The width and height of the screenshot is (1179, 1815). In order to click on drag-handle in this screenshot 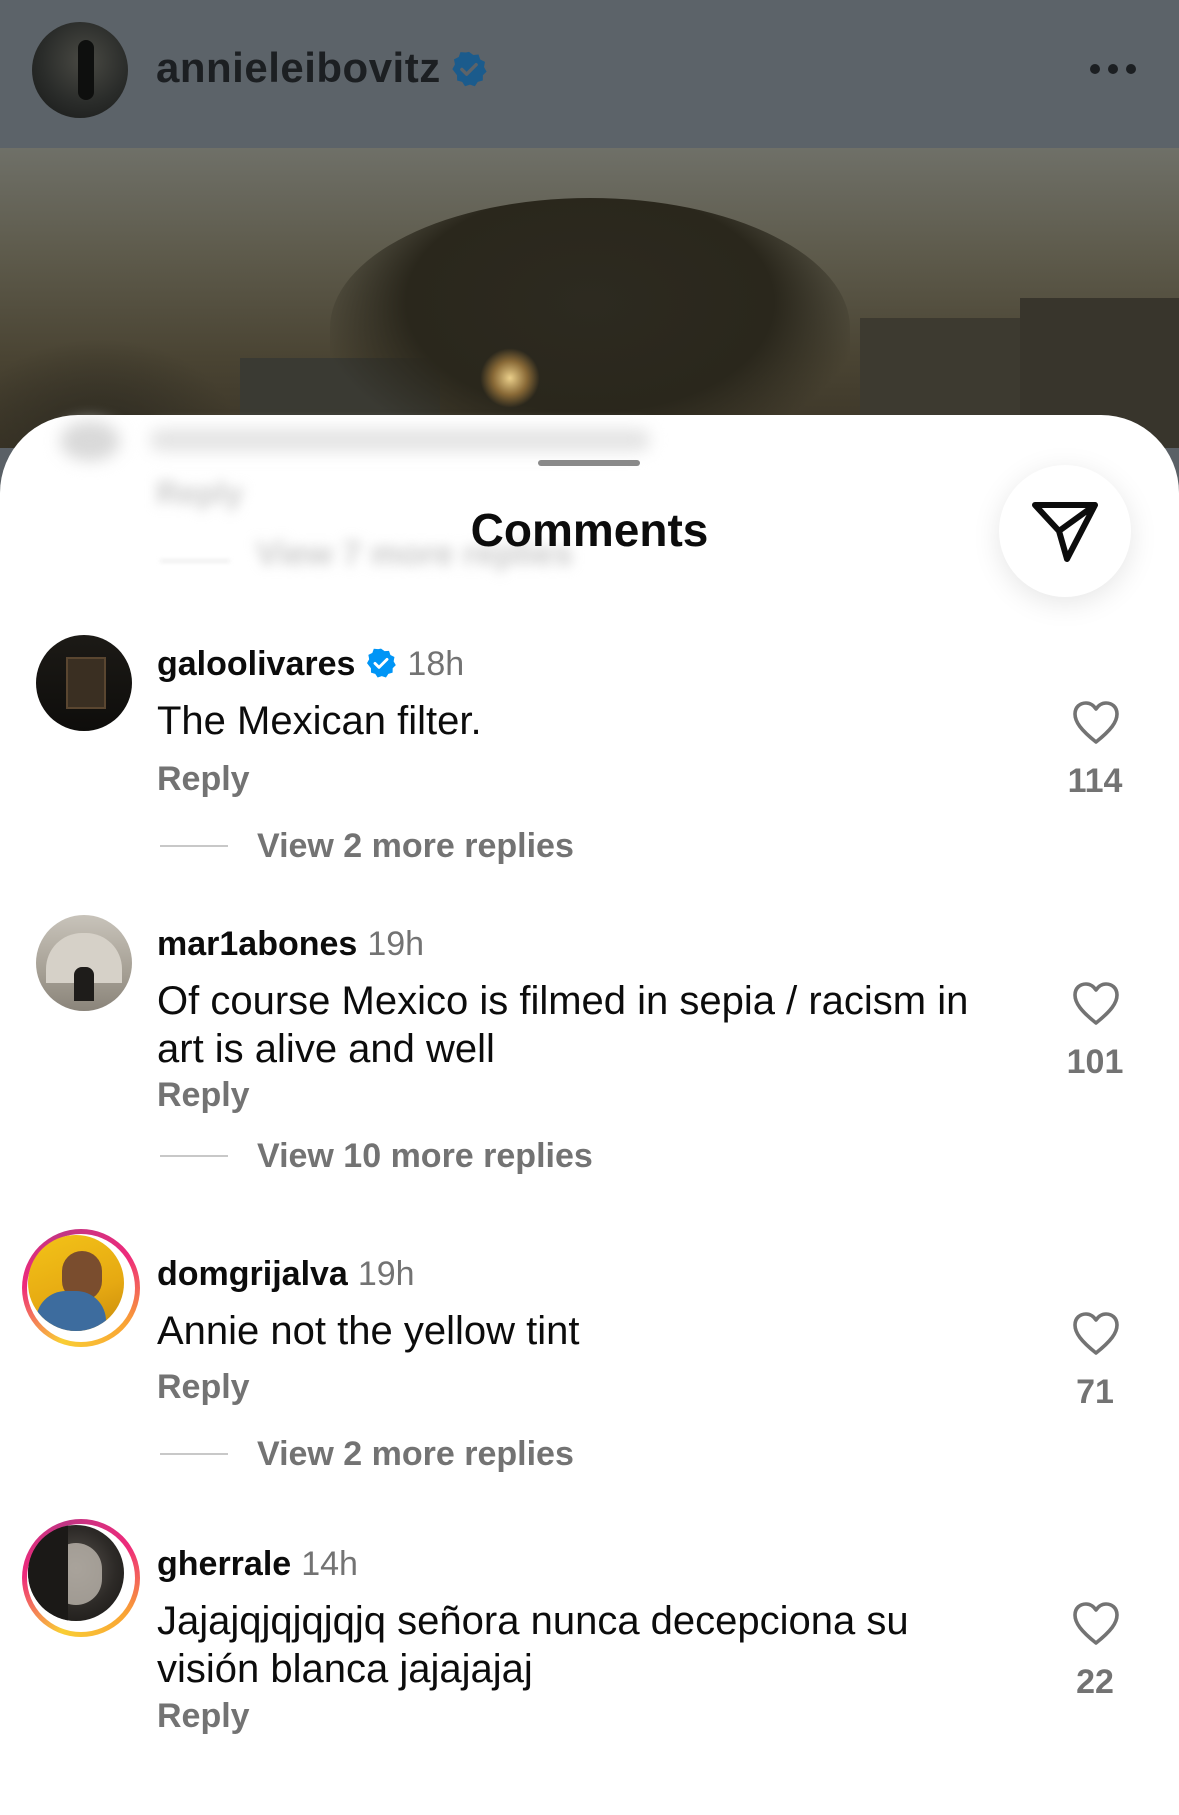, I will do `click(589, 463)`.